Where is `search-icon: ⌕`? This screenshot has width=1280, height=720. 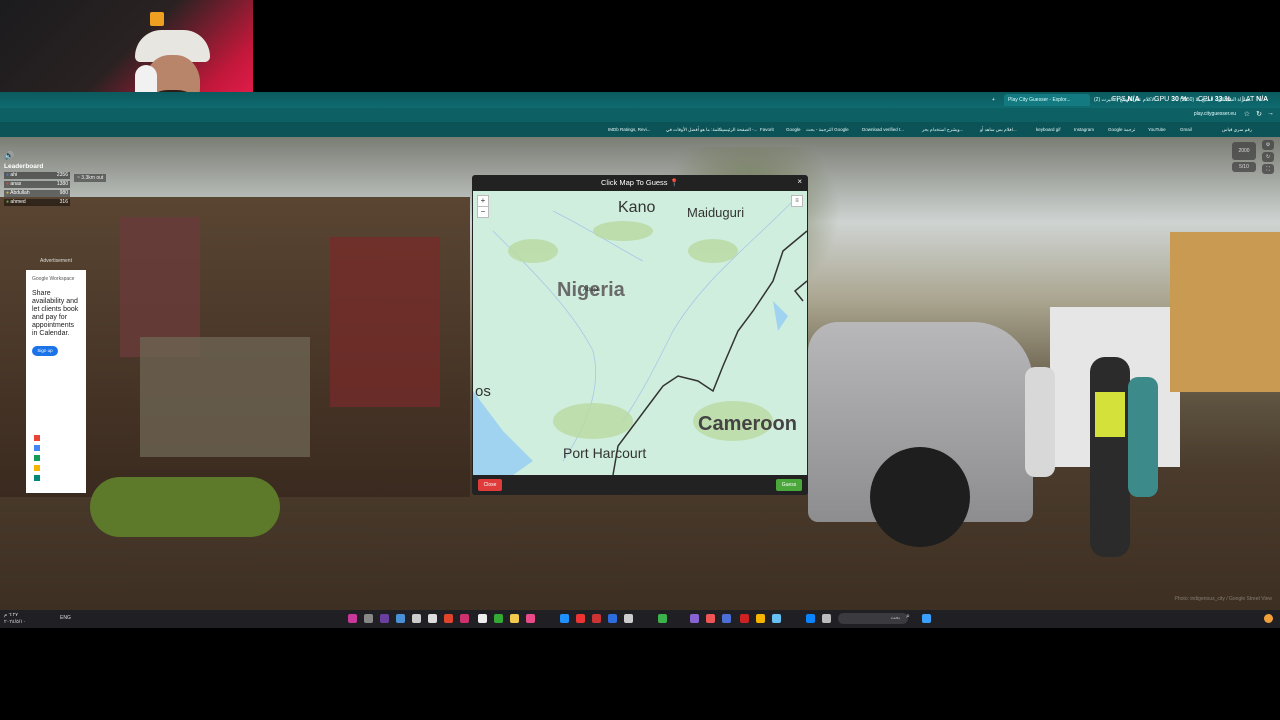 search-icon: ⌕ is located at coordinates (908, 617).